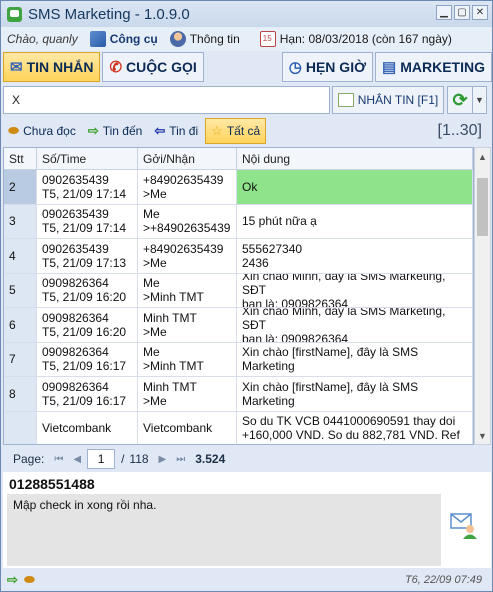  I want to click on filter-incoming: ⇨ Tin đến, so click(115, 131).